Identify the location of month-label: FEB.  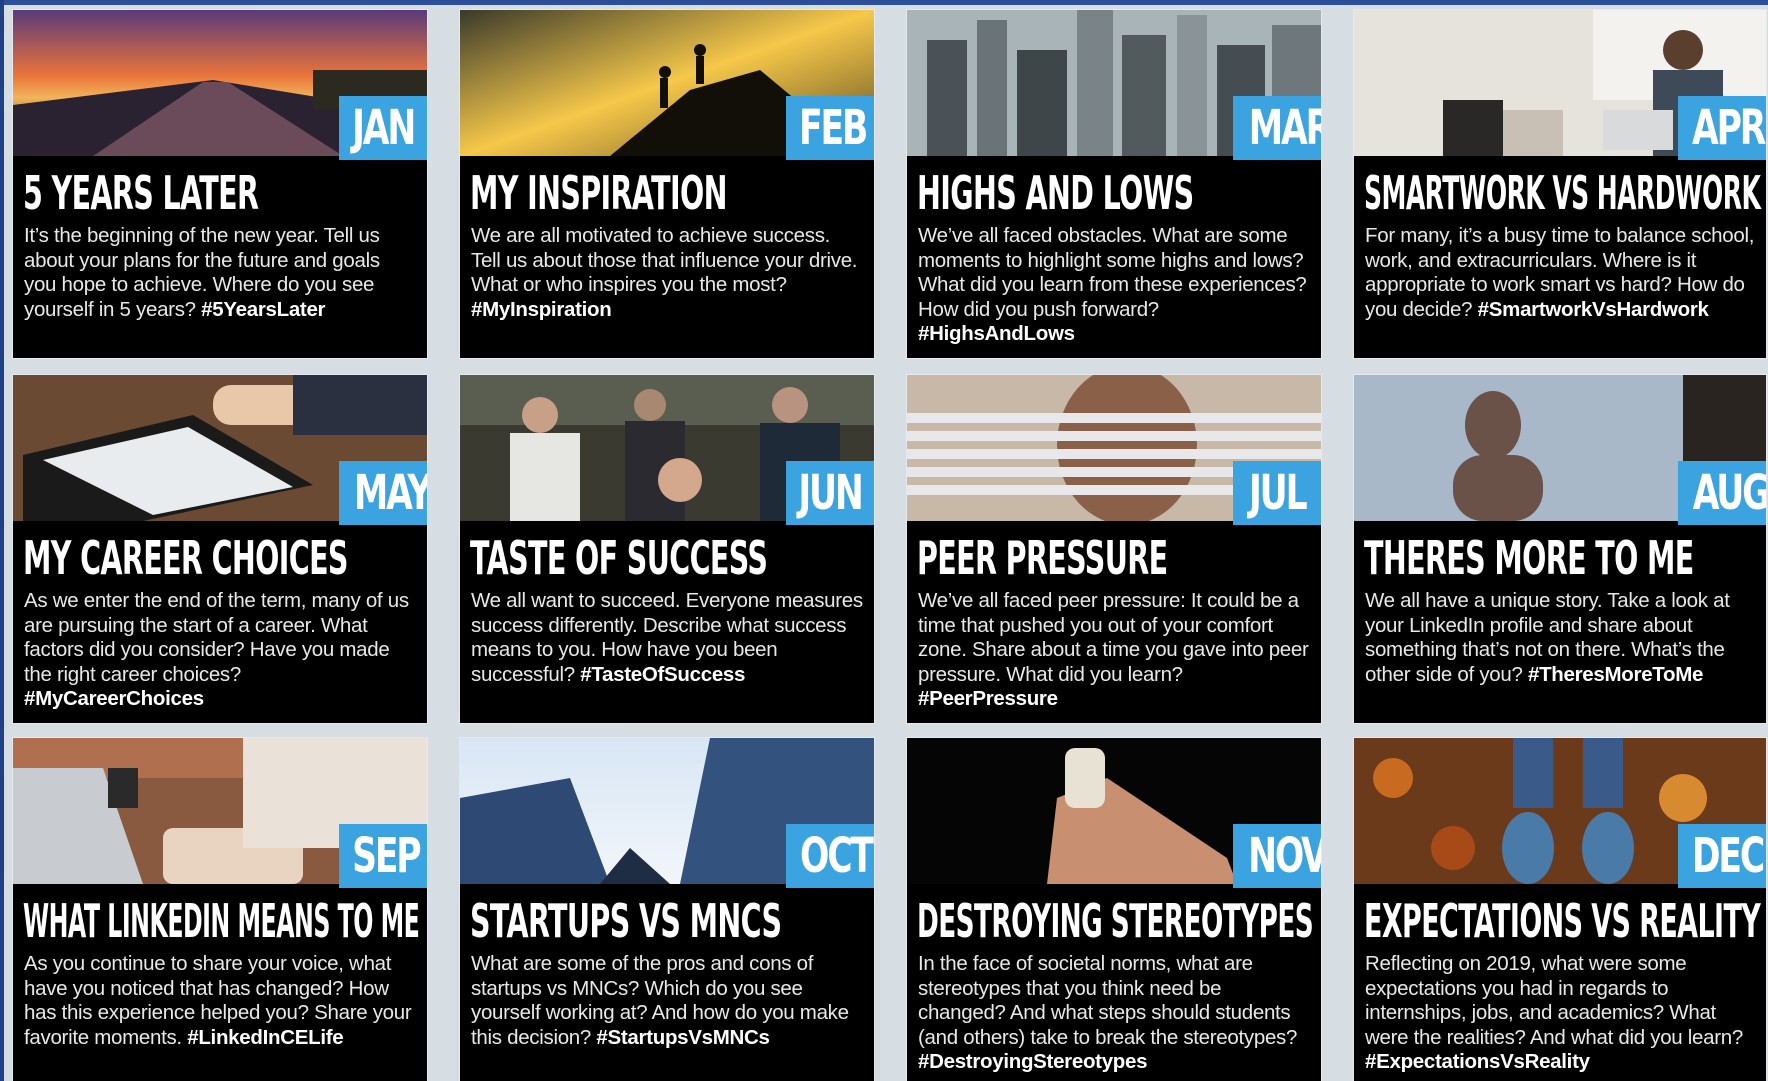
(833, 128).